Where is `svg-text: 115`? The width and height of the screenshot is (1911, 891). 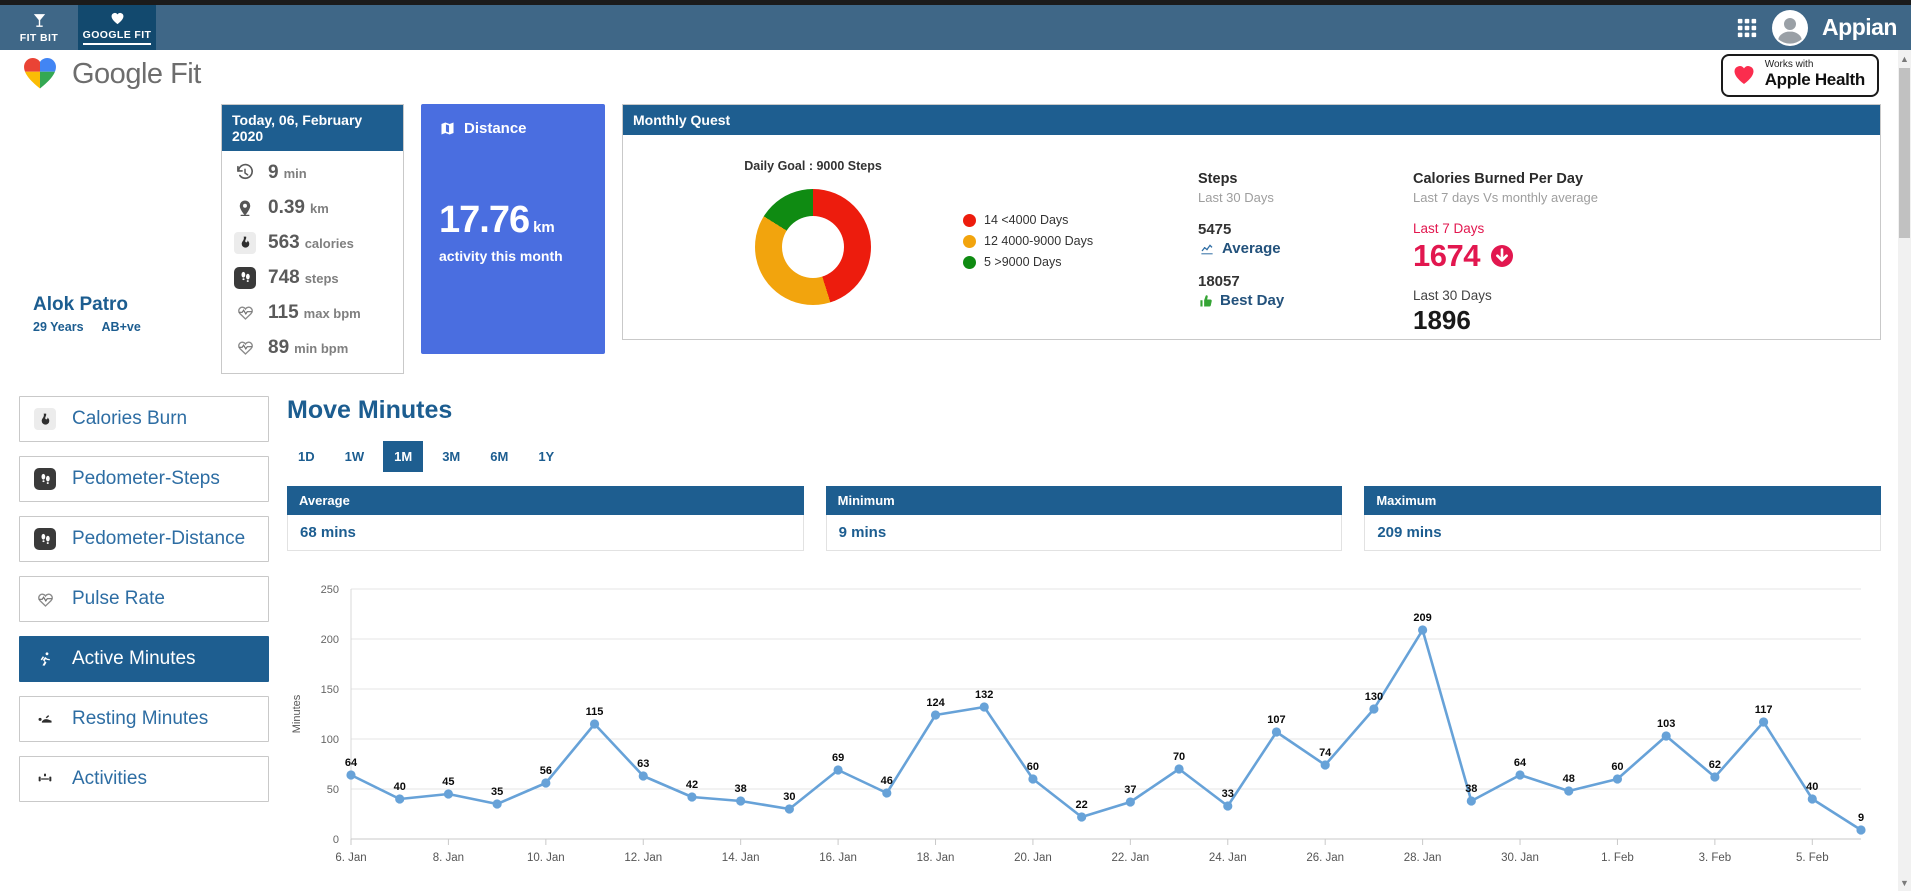
svg-text: 115 is located at coordinates (595, 712).